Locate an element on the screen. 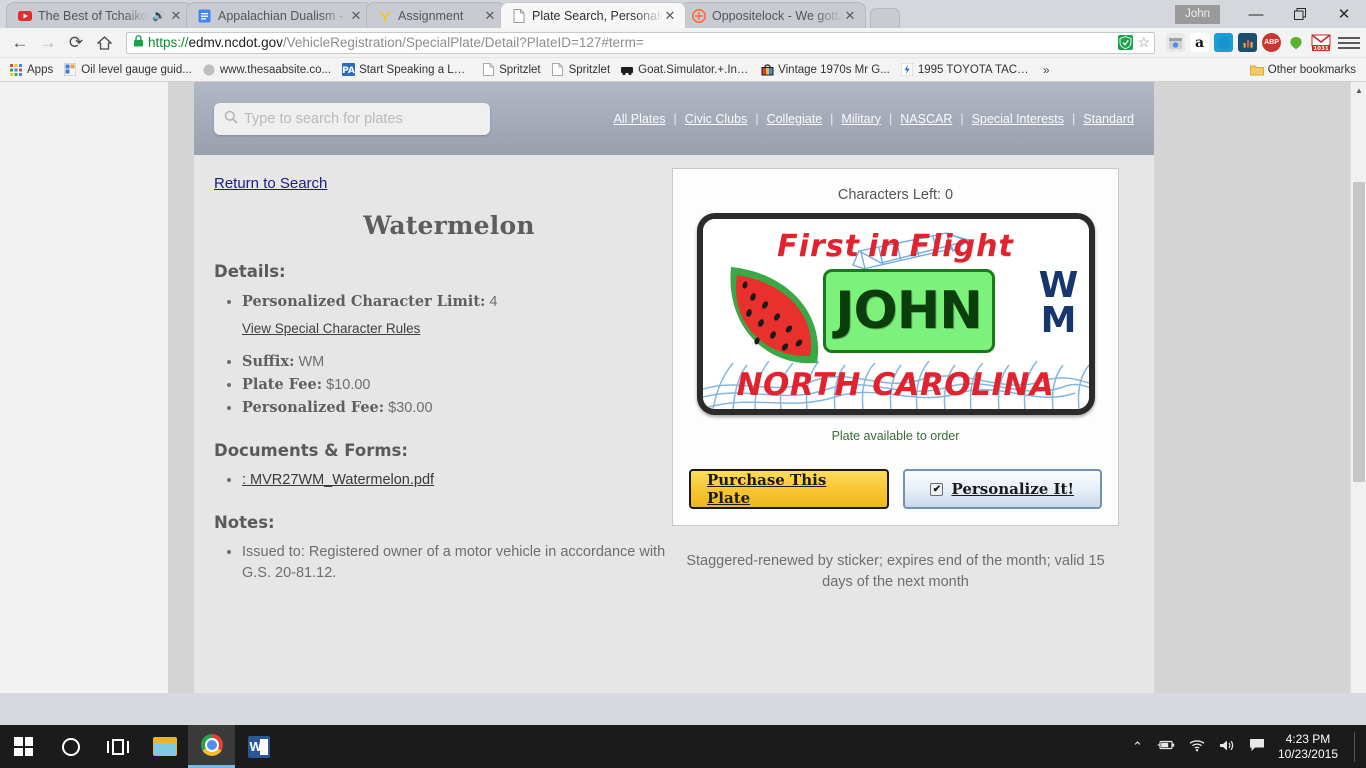 The width and height of the screenshot is (1366, 768). home-button is located at coordinates (104, 43).